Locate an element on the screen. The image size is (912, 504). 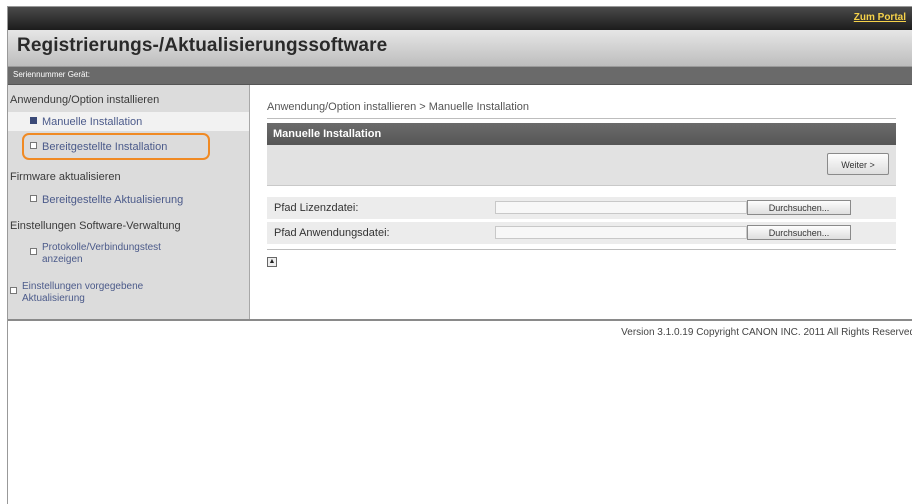
serial-bar: Seriennummer Gerät: is located at coordinates (460, 76).